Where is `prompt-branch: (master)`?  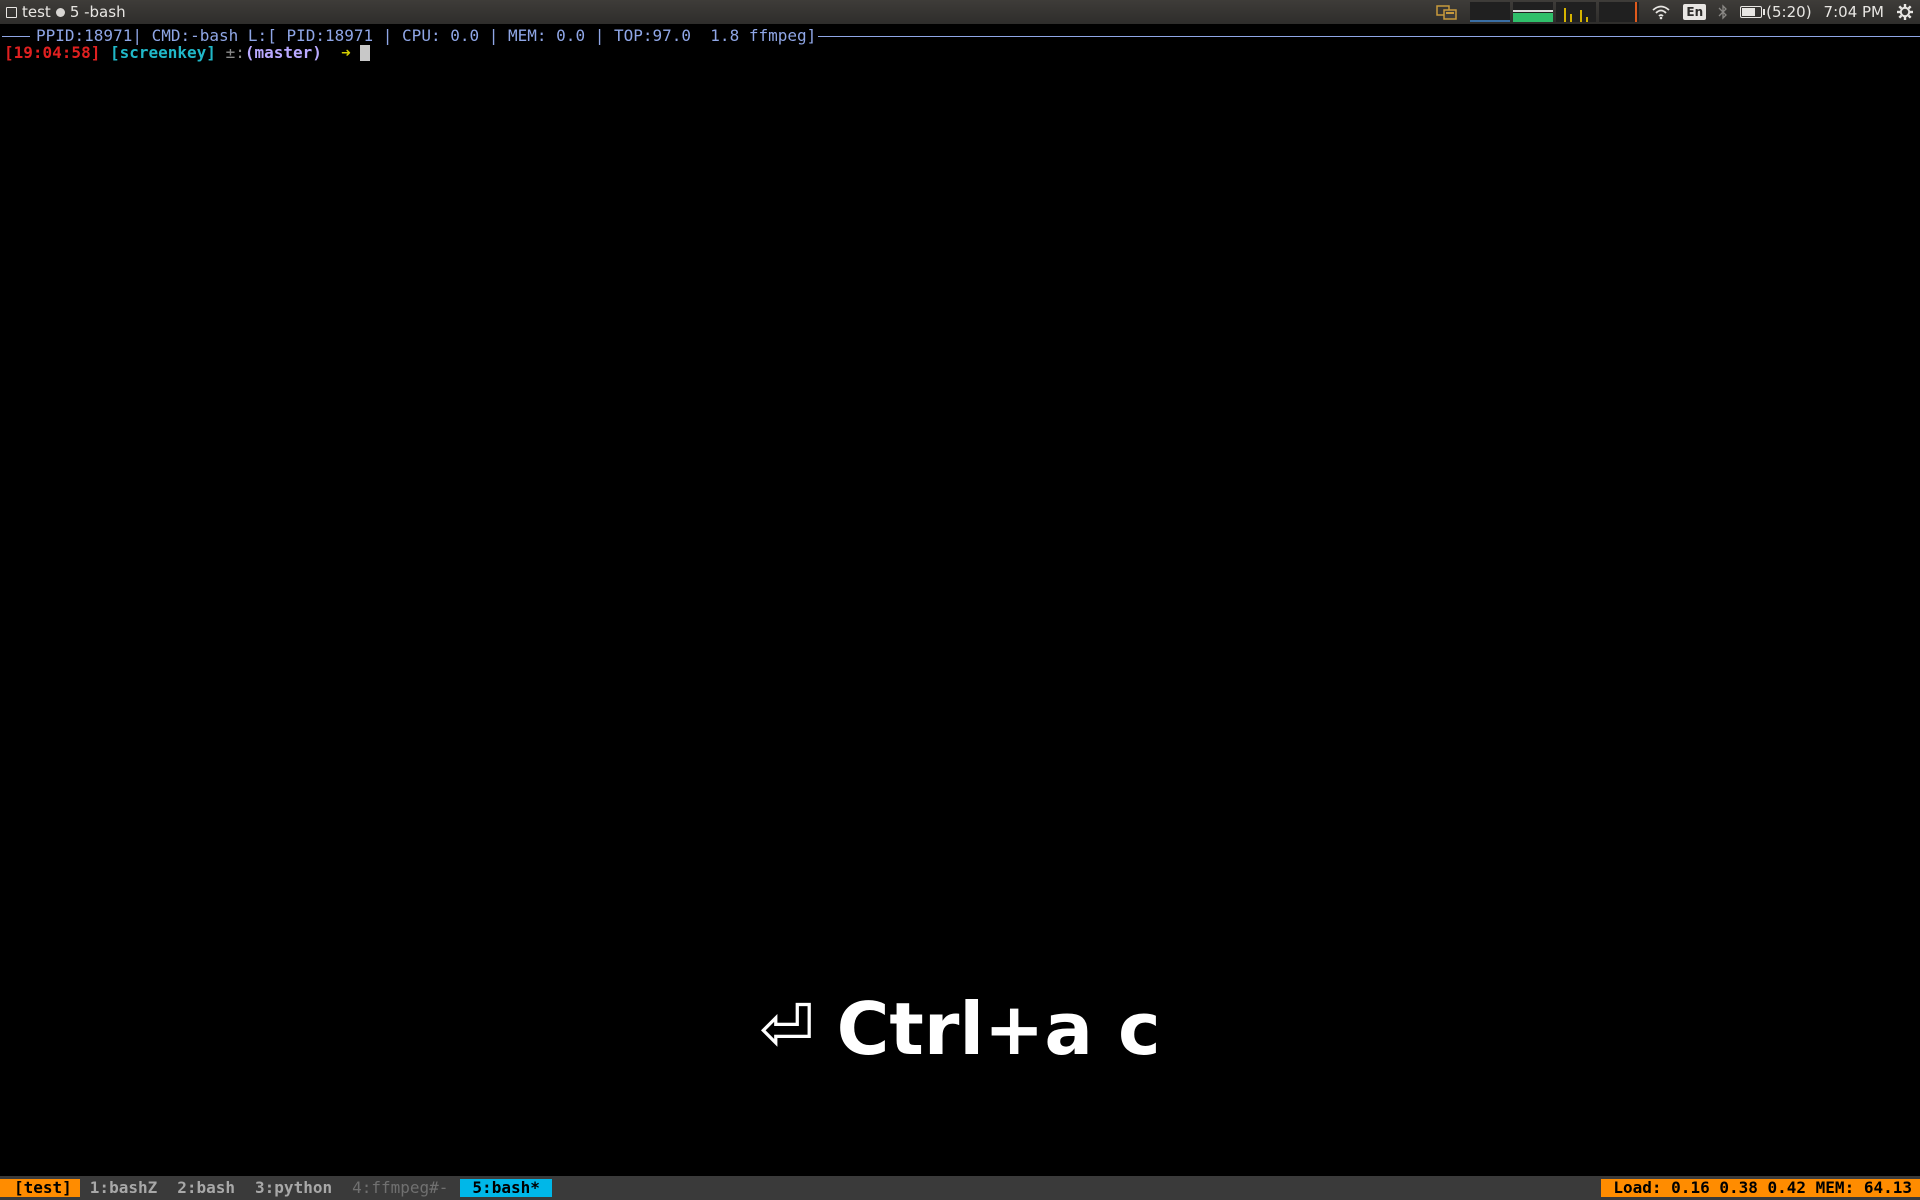 prompt-branch: (master) is located at coordinates (283, 52).